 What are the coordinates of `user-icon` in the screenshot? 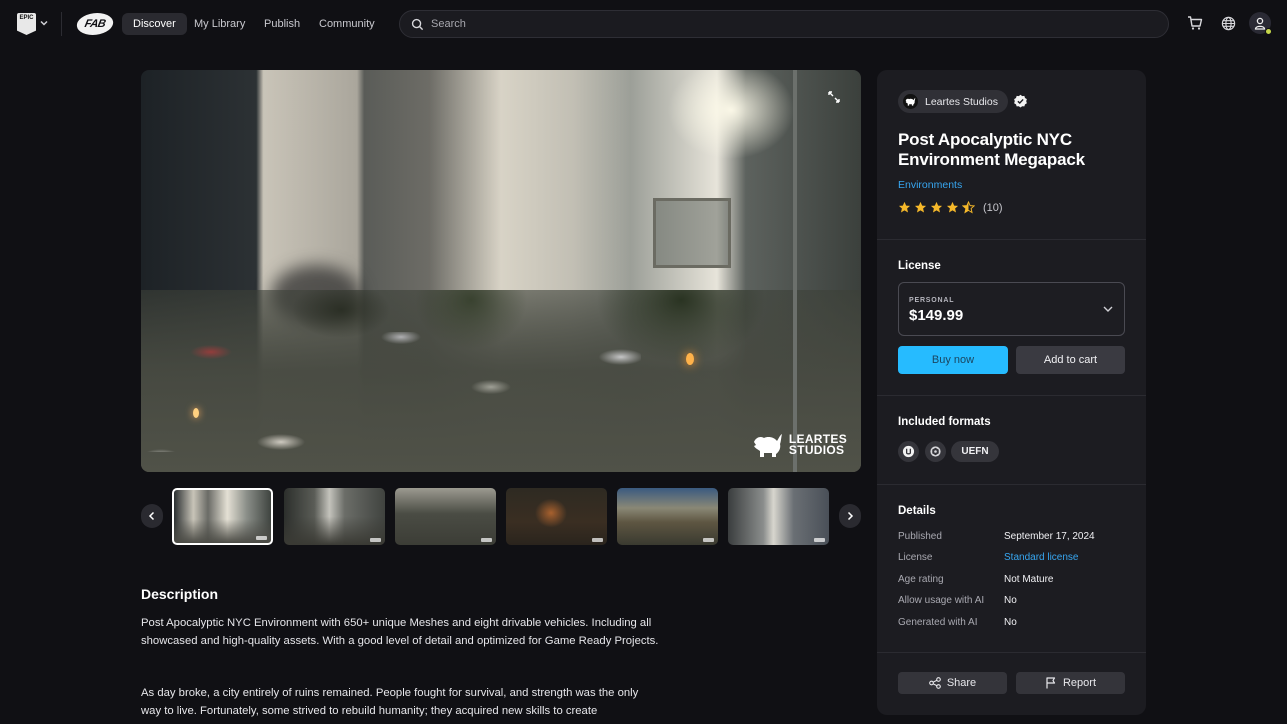 It's located at (1260, 23).